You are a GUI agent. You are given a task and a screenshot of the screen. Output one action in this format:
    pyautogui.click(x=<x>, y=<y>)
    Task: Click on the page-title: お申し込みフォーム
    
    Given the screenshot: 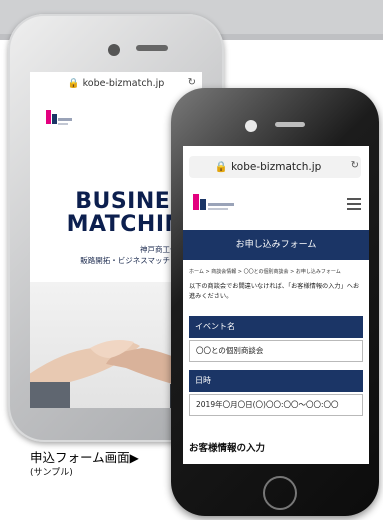 What is the action you would take?
    pyautogui.click(x=276, y=245)
    